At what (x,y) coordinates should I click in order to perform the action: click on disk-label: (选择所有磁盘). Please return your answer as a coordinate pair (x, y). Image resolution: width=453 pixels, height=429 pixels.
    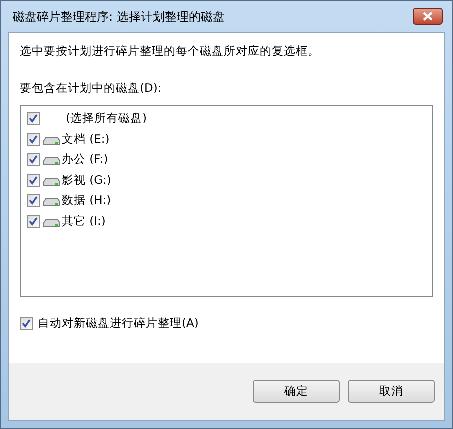
    Looking at the image, I should click on (106, 119).